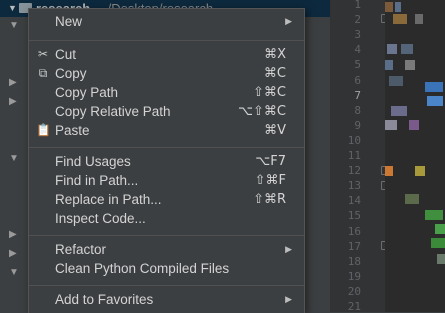  Describe the element at coordinates (357, 125) in the screenshot. I see `line-number: 9` at that location.